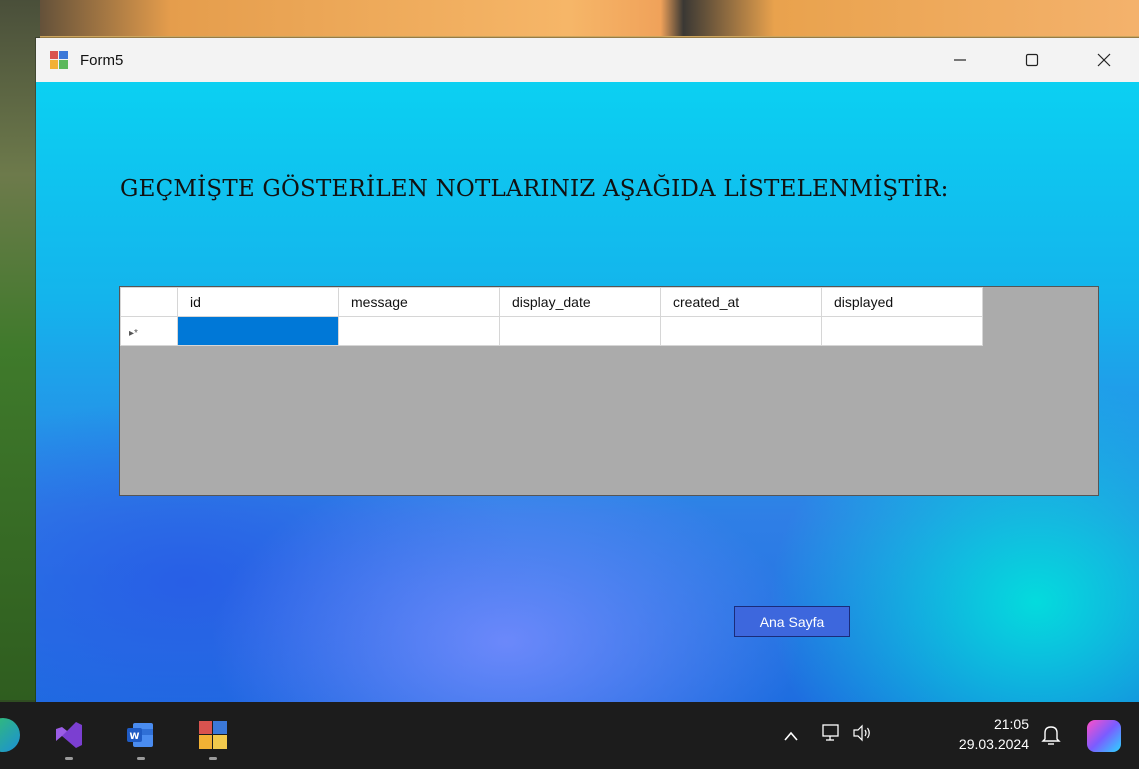  I want to click on notifications-bell-icon, so click(1051, 737).